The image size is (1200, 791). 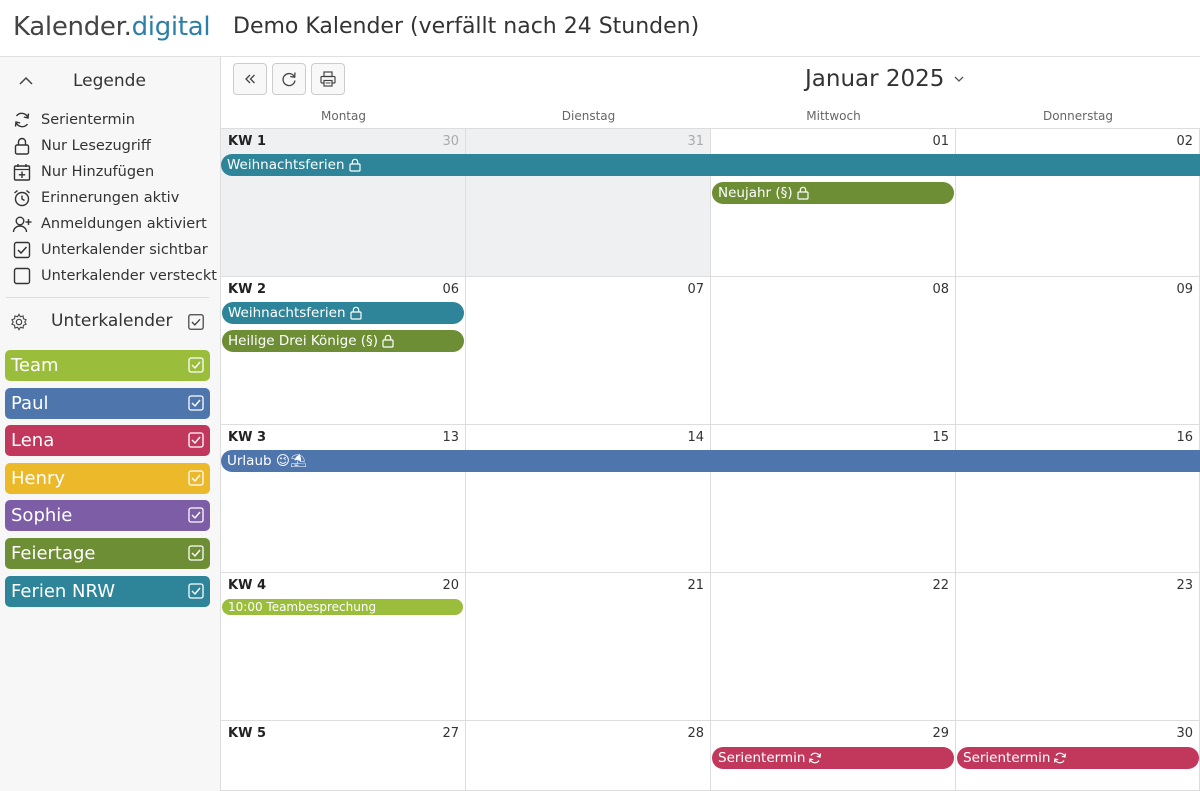 I want to click on day-cell: 14, so click(x=588, y=499).